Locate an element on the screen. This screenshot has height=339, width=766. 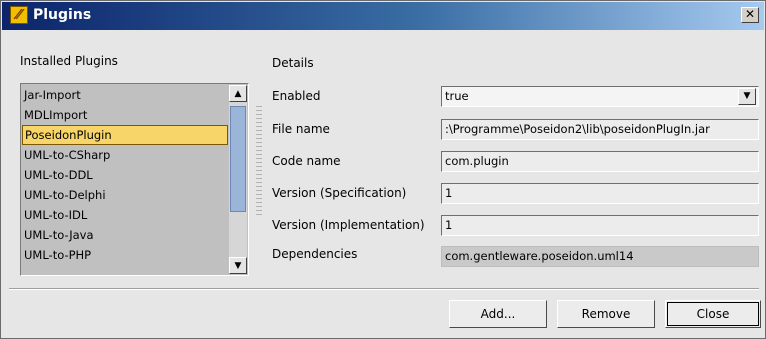
splitter-grip is located at coordinates (259, 161).